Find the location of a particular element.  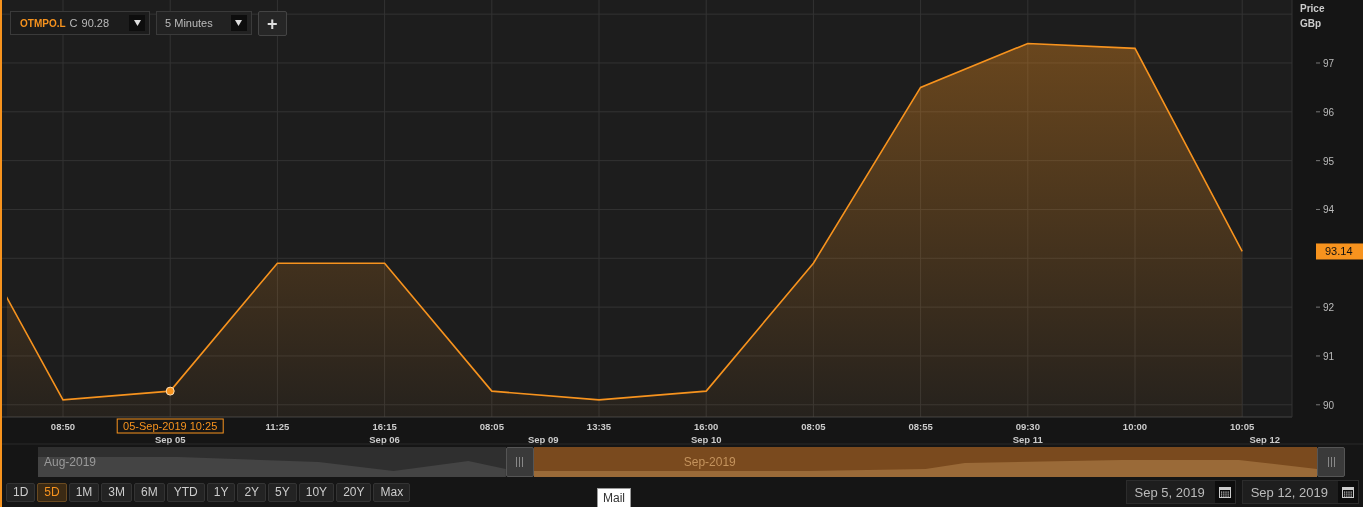

last-price-badge: 93.14 is located at coordinates (1339, 251).